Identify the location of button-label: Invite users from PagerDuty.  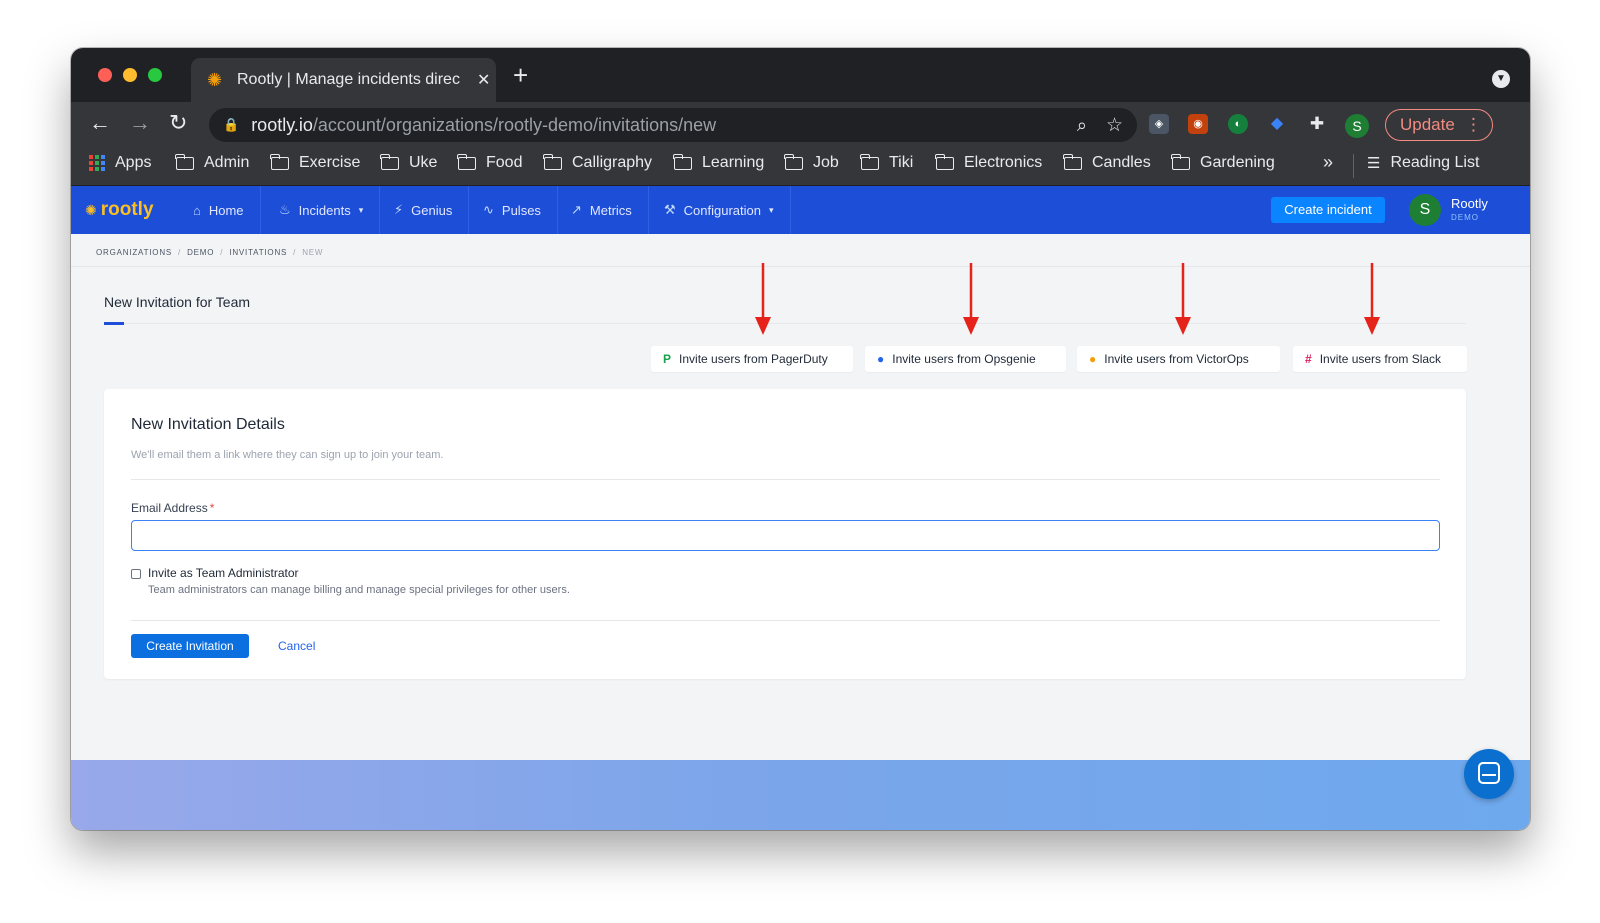
(753, 359).